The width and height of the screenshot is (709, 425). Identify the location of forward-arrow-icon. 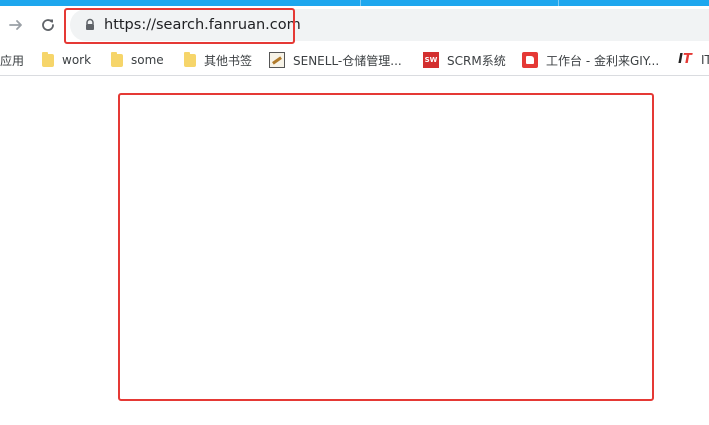
(15, 25).